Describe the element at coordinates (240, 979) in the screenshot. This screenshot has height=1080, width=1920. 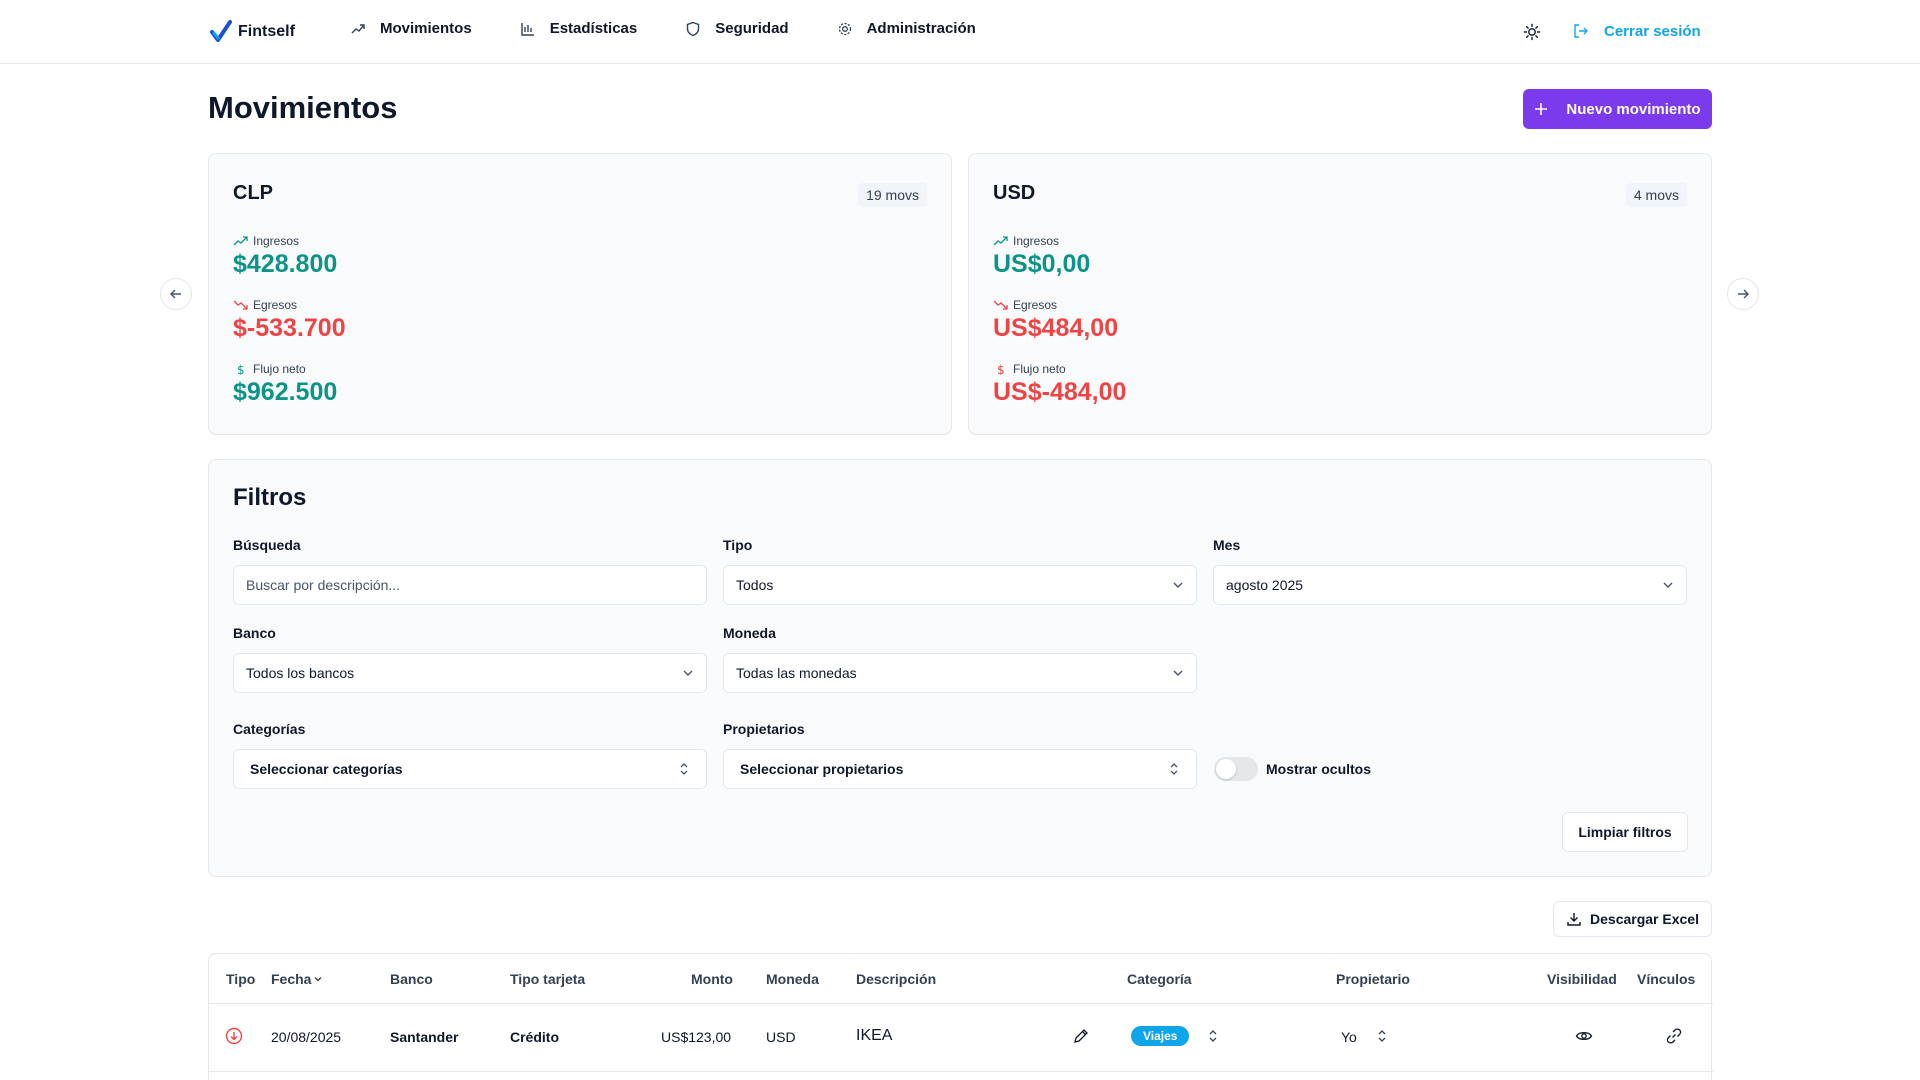
I see `column-header-tipo: Tipo` at that location.